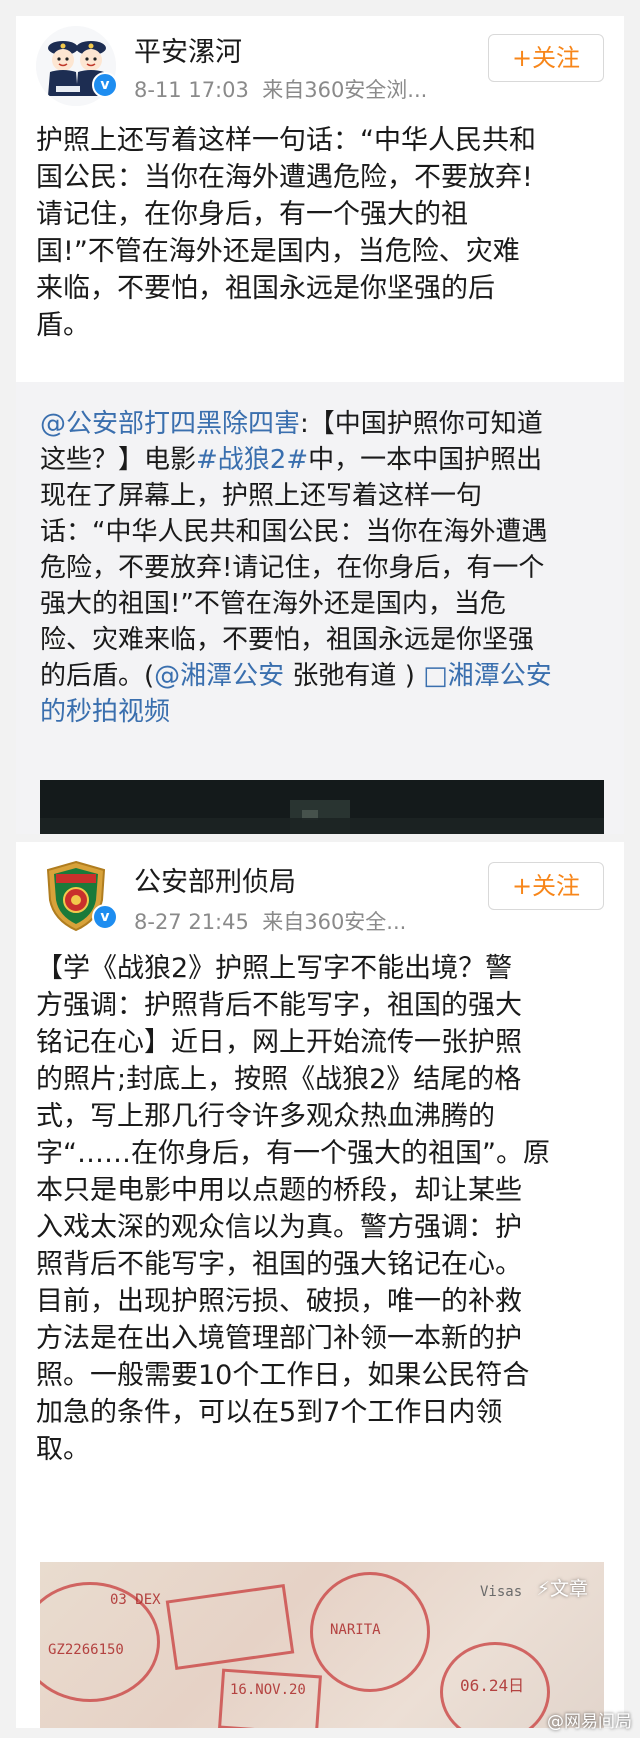  I want to click on post-body-line: 字“……在你身后，有一个强大的祖国”。原, so click(293, 1153).